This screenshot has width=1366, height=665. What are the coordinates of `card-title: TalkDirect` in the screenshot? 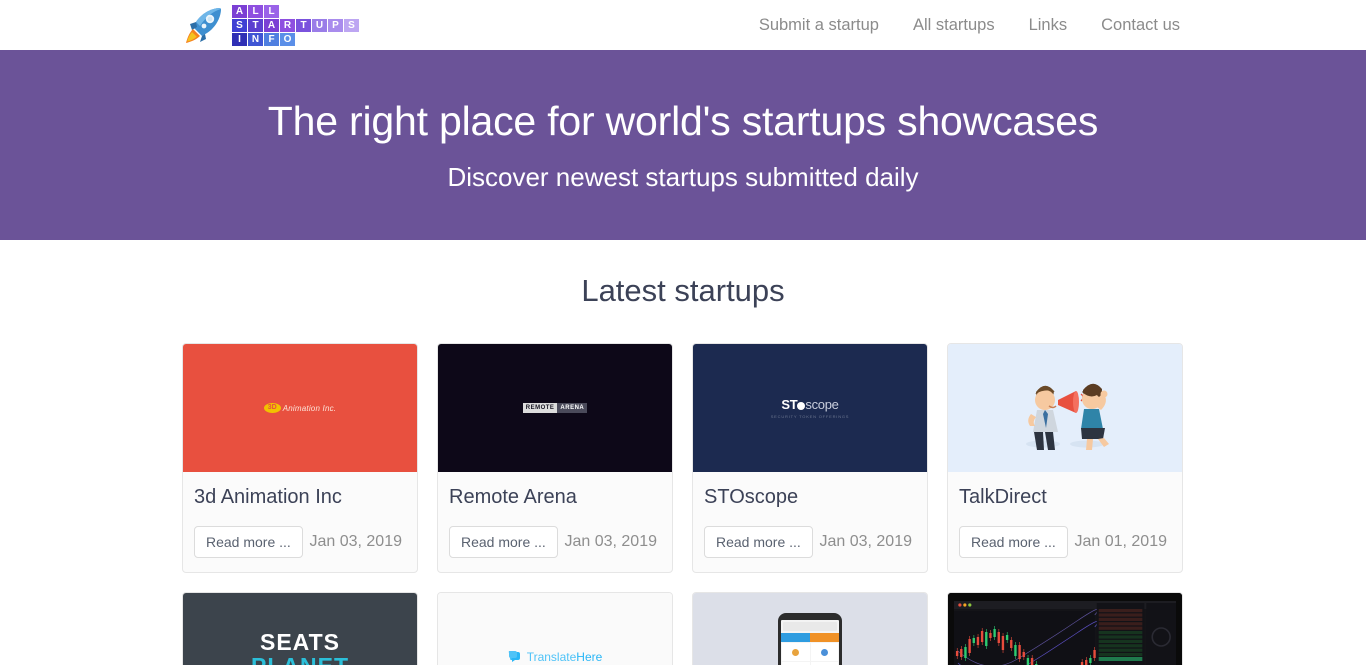 It's located at (1065, 497).